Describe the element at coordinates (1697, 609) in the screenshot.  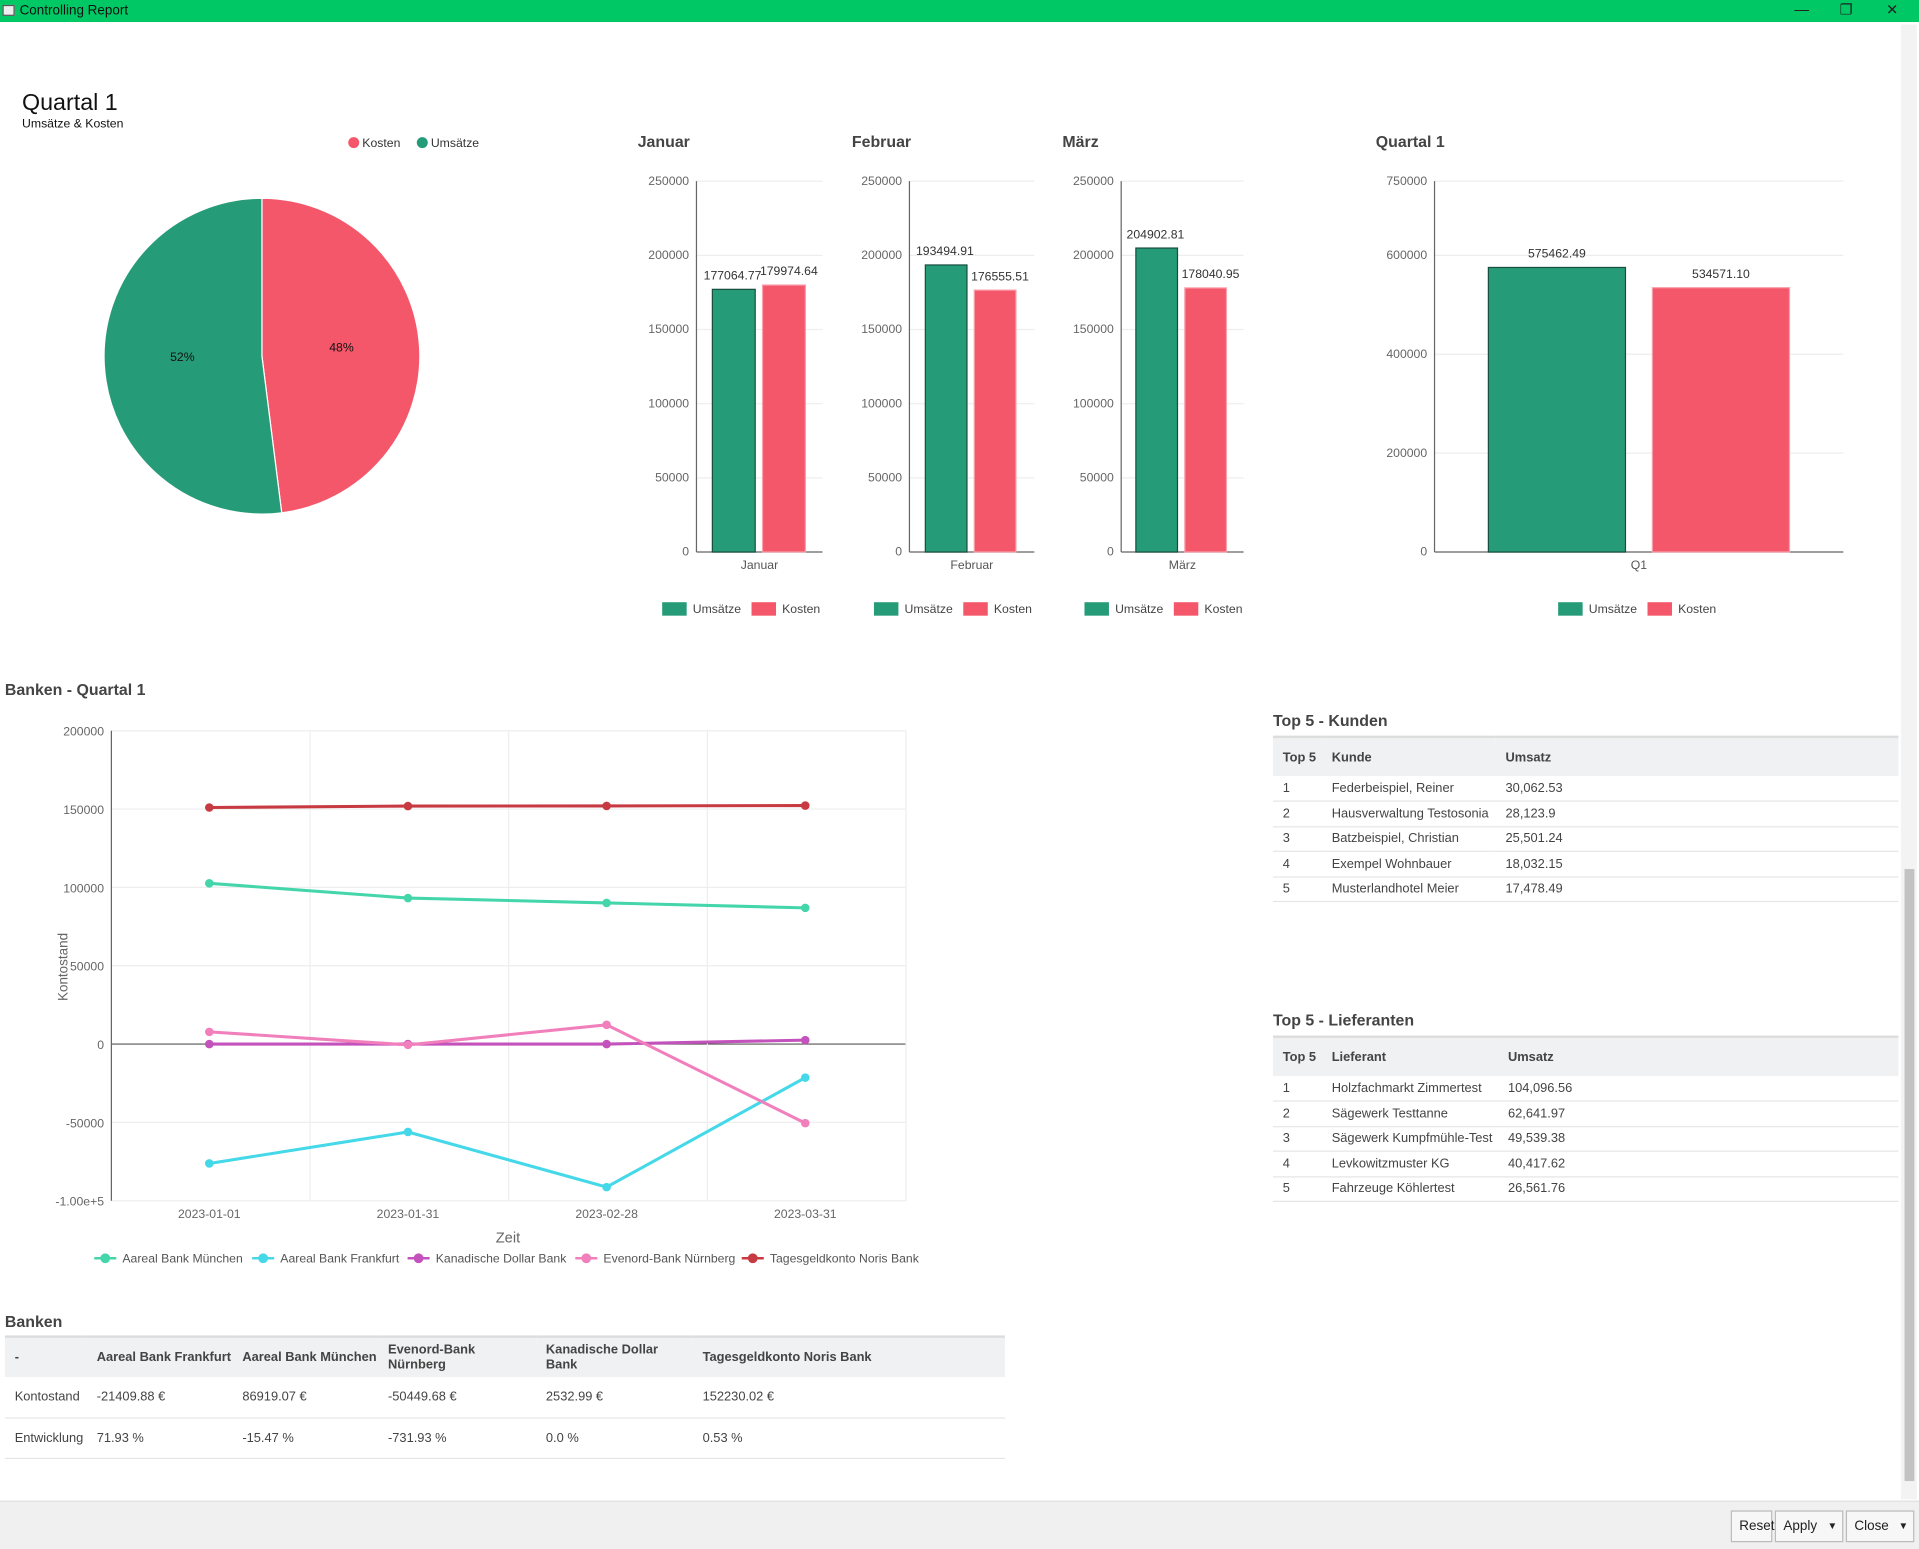
I see `legend-label: Kosten` at that location.